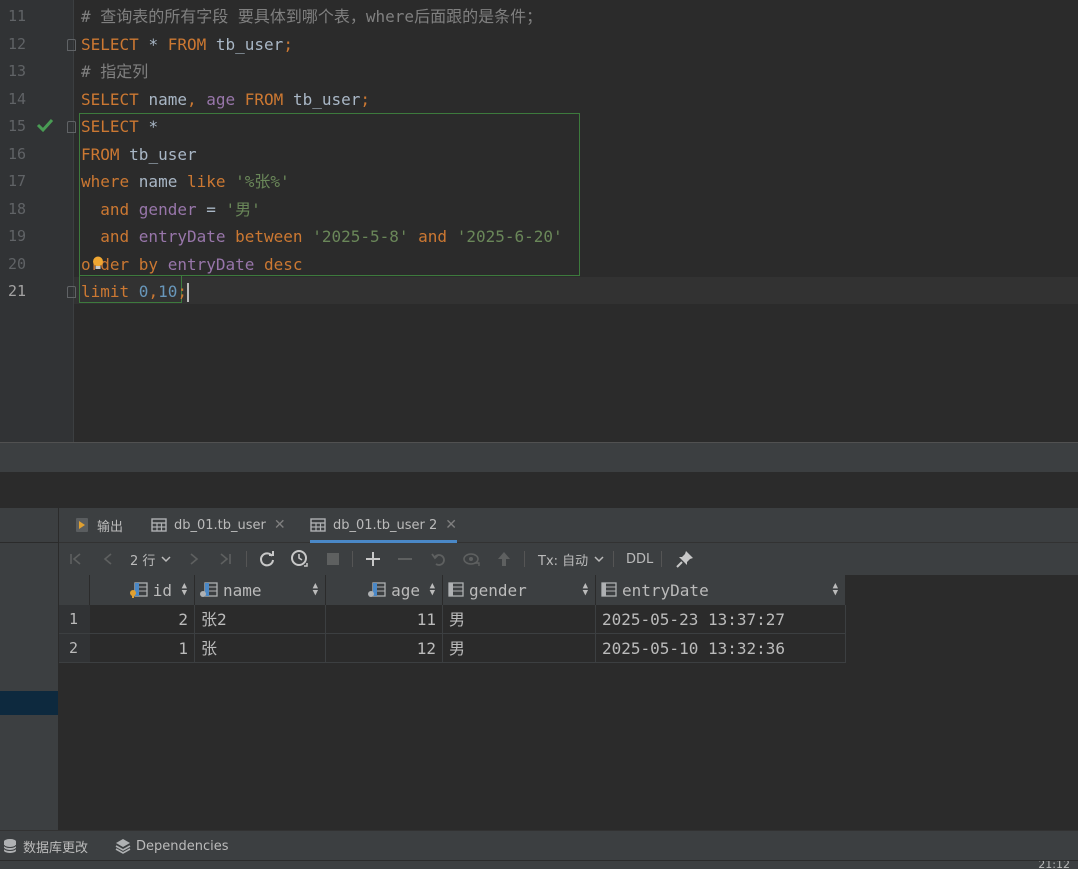 The height and width of the screenshot is (869, 1078). Describe the element at coordinates (142, 590) in the screenshot. I see `column-header-id: id ▲ ▼` at that location.